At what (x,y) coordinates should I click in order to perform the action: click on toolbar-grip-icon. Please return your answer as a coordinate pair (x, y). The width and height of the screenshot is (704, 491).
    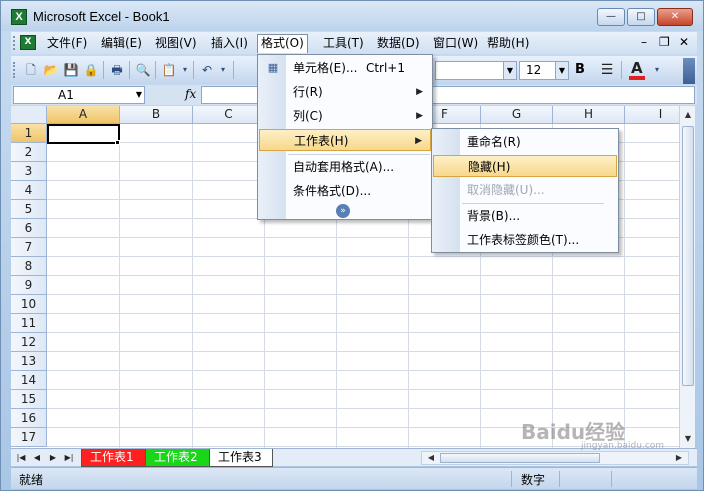
    Looking at the image, I should click on (14, 70).